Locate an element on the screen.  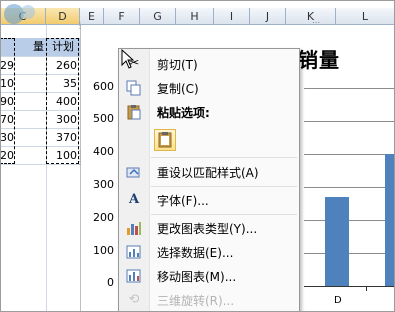
menu-item-reset-style: 重设以匹配样式(A) is located at coordinates (209, 172).